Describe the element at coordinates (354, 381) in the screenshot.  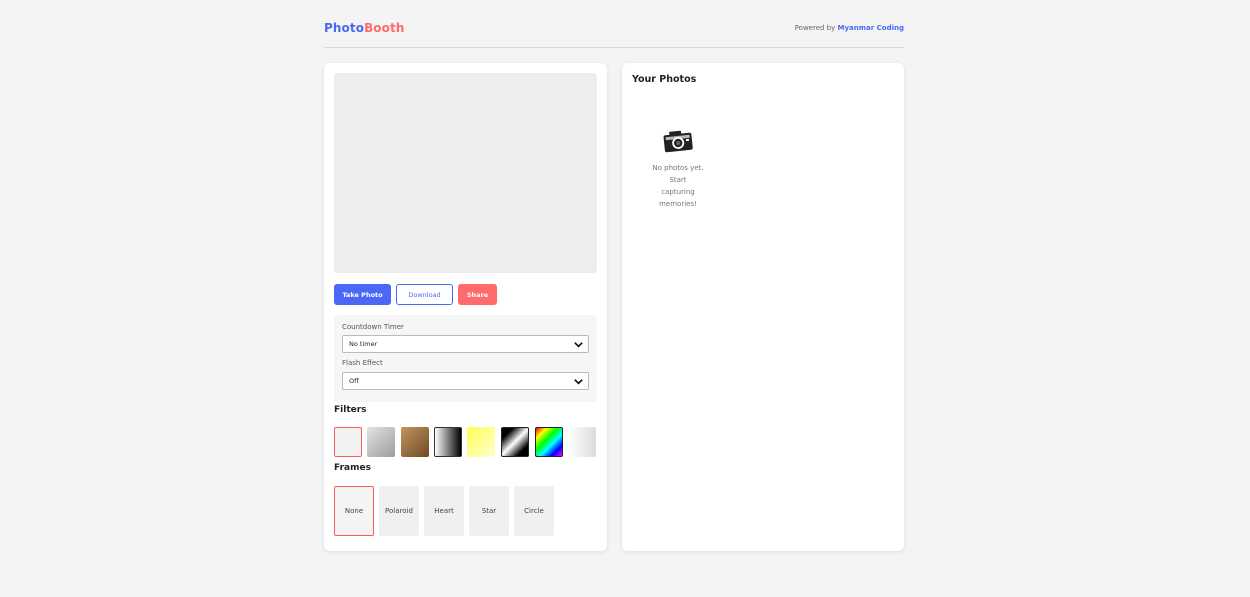
I see `flash-effect-value: Off` at that location.